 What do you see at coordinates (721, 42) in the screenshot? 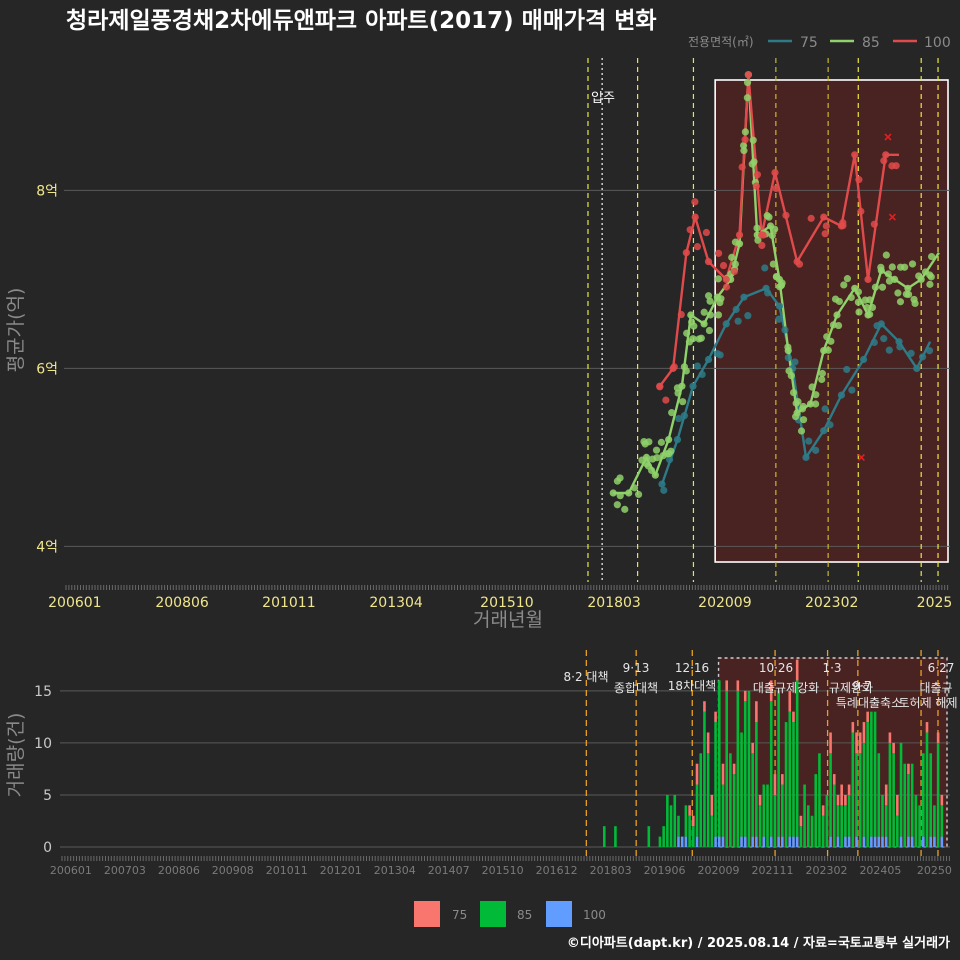
I see `legend-title: 전용면적(㎡)` at bounding box center [721, 42].